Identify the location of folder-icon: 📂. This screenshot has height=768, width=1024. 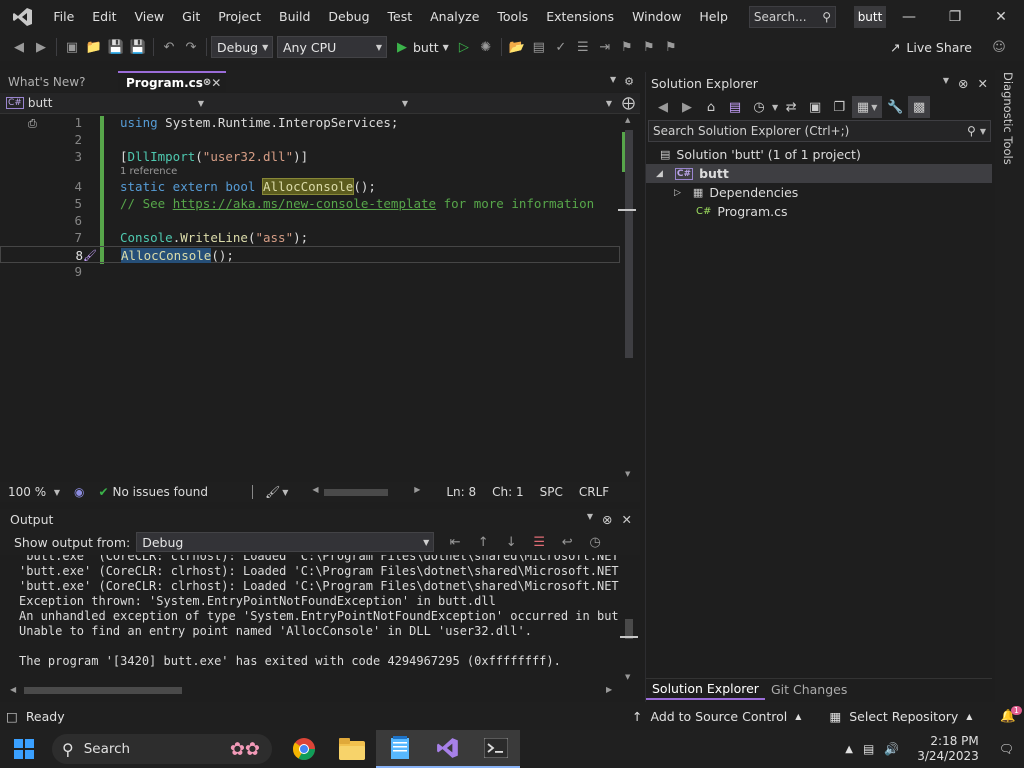
(517, 47).